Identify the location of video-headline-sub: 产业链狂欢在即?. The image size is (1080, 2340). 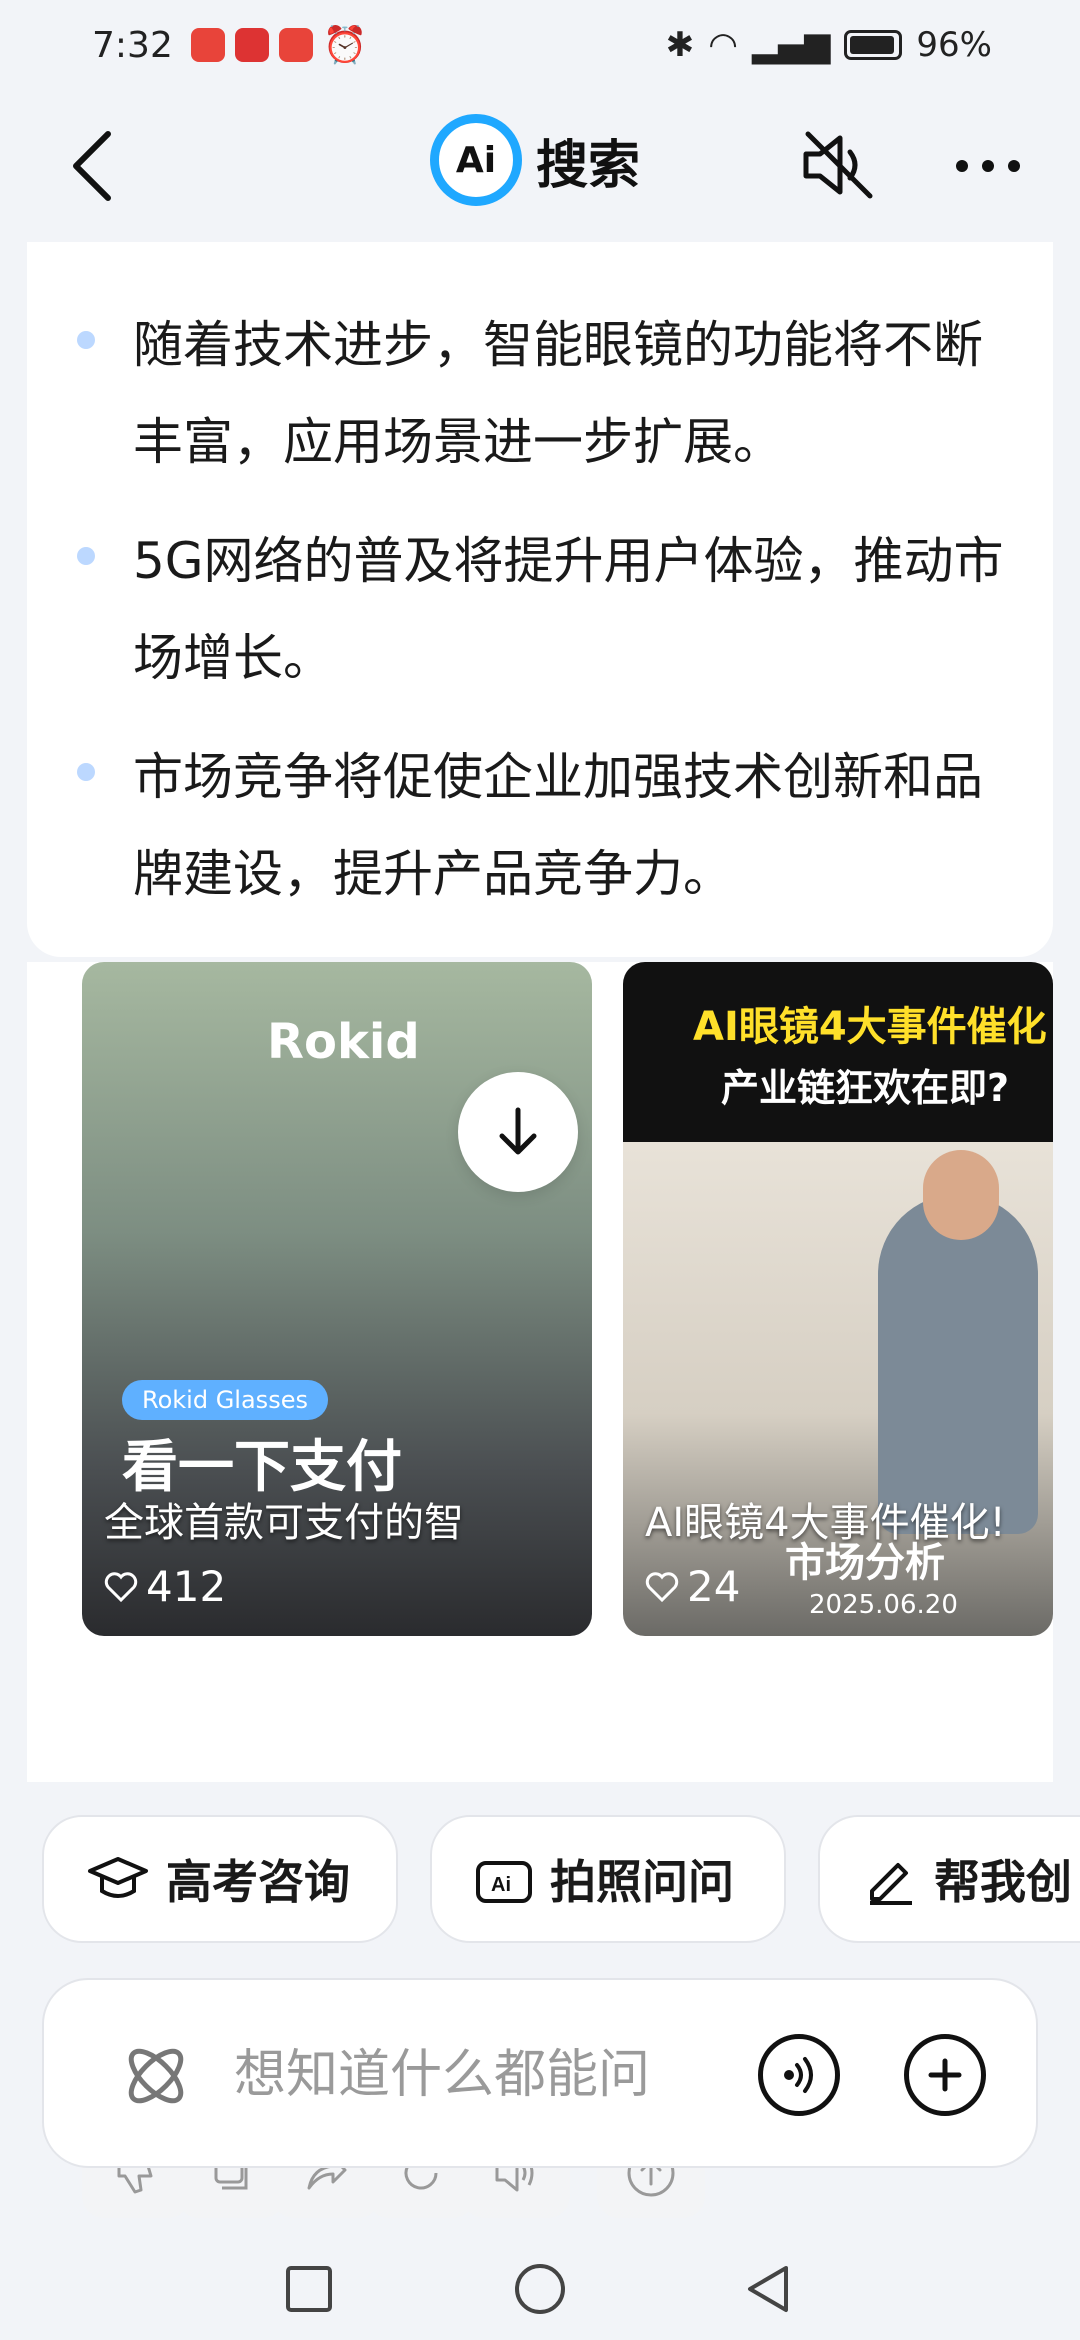
(865, 1088).